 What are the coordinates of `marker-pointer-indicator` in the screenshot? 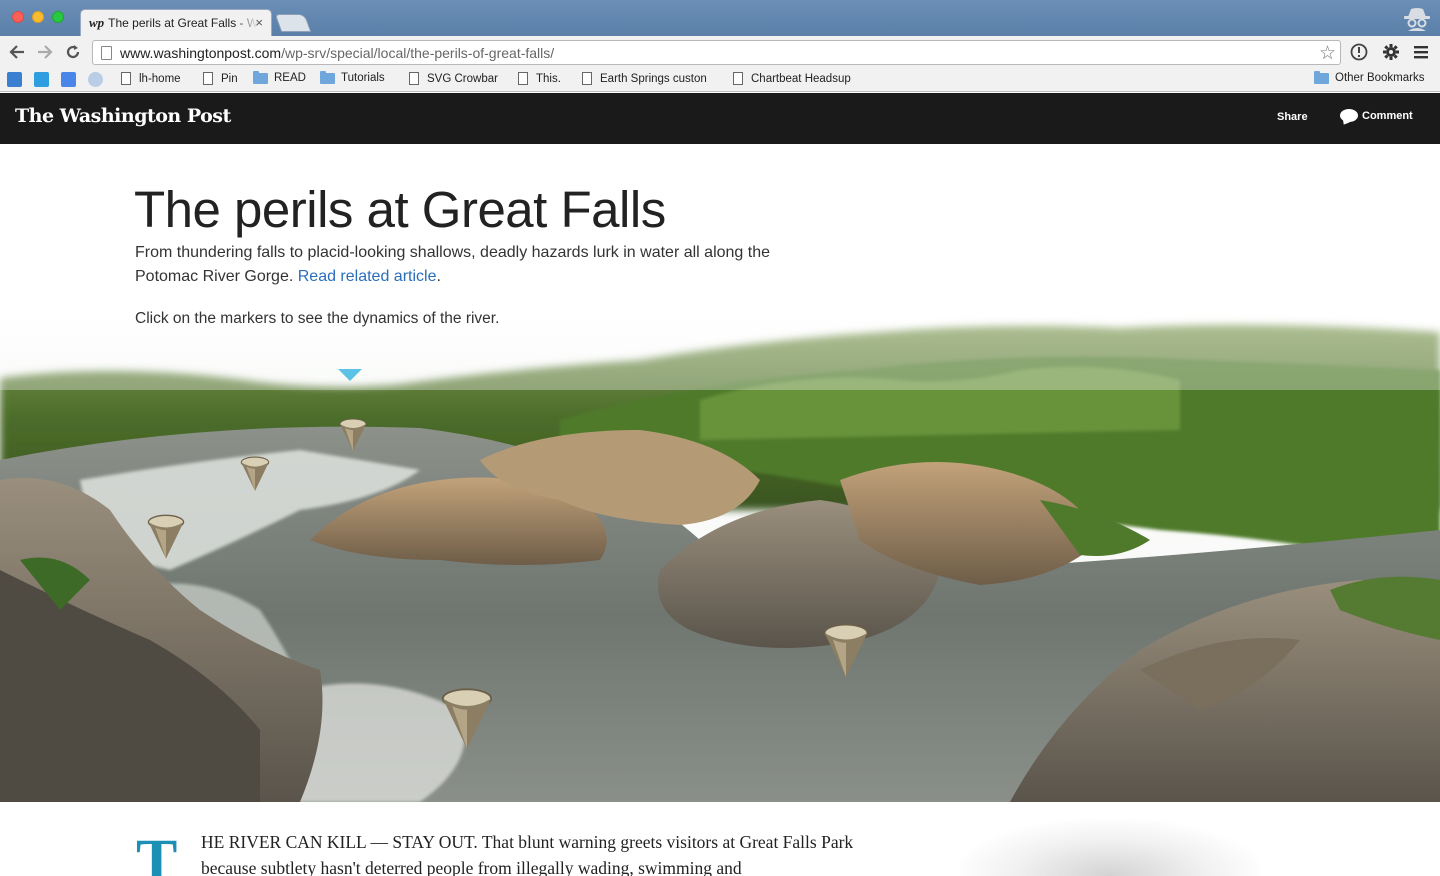 It's located at (350, 375).